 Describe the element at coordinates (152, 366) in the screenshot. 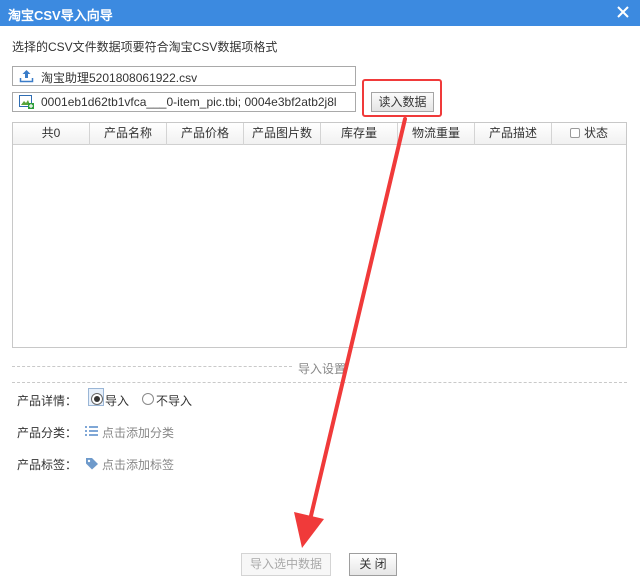

I see `section-divider` at that location.